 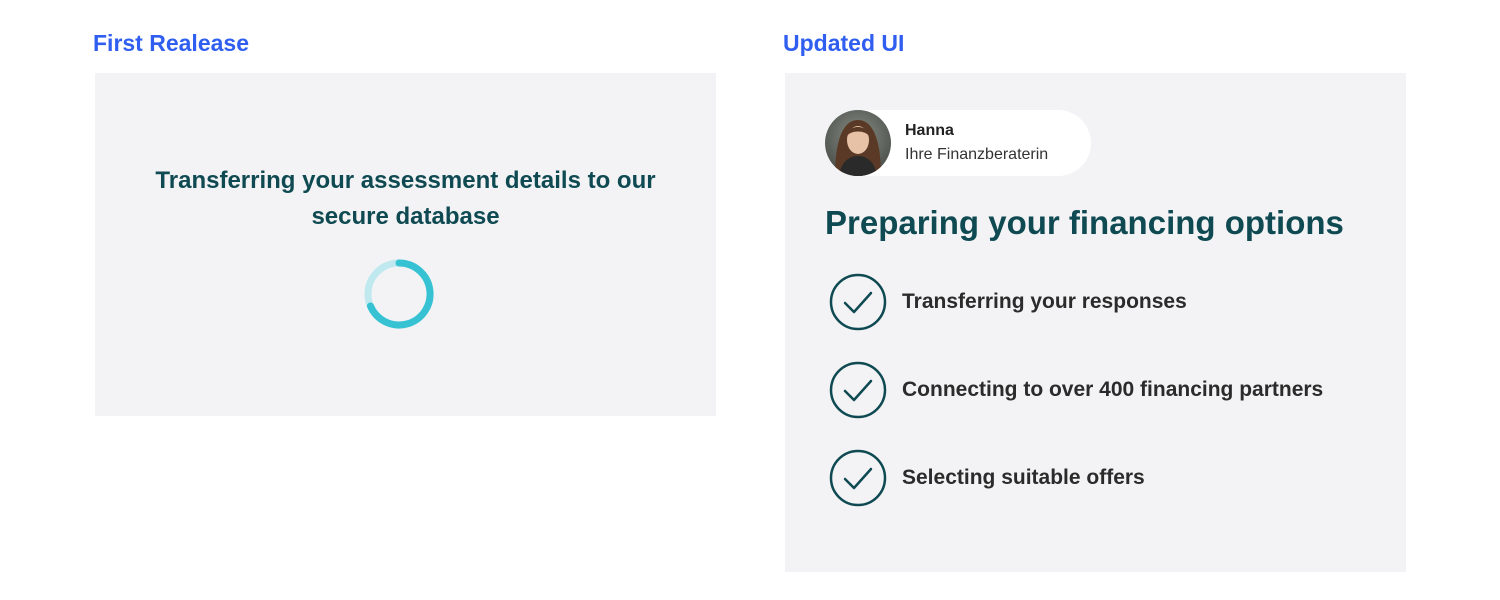 What do you see at coordinates (929, 130) in the screenshot?
I see `advisor-name: Hanna` at bounding box center [929, 130].